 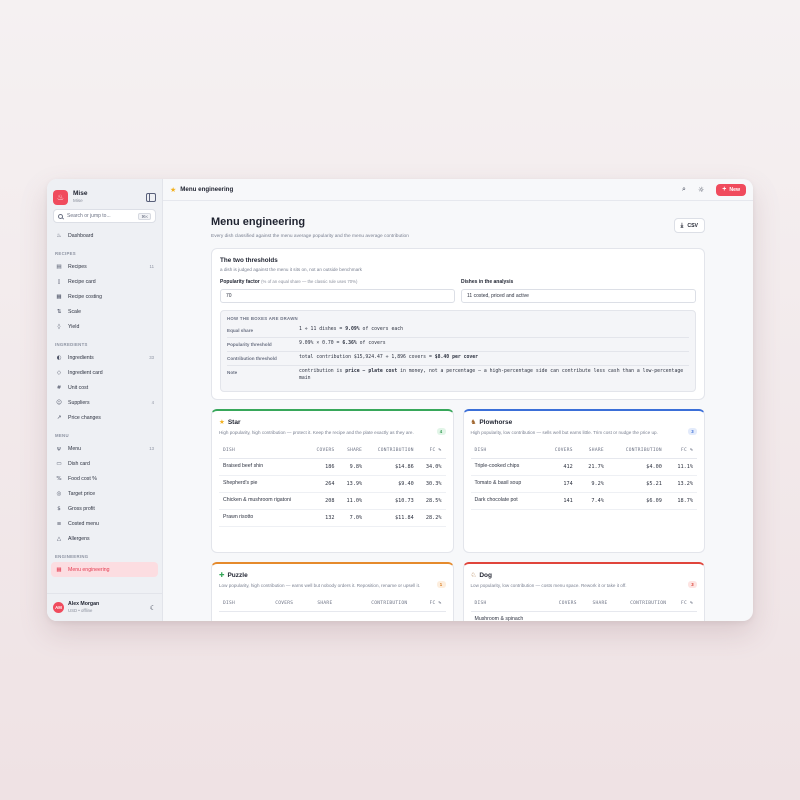 What do you see at coordinates (83, 523) in the screenshot?
I see `sidebar-item-label: Costed menu` at bounding box center [83, 523].